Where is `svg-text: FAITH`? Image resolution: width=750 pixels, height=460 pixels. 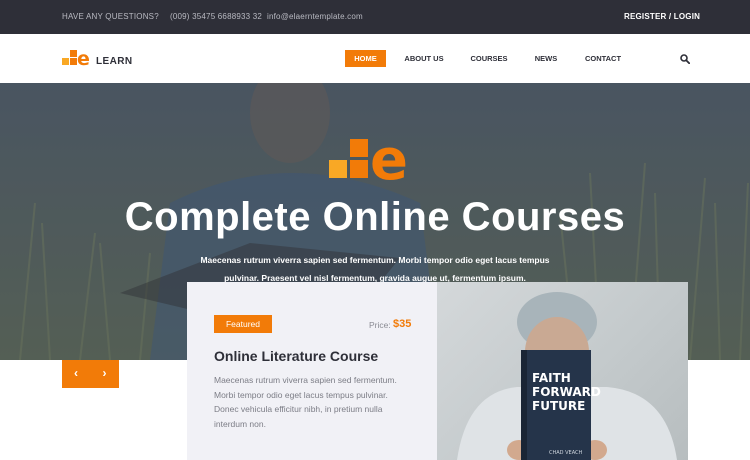
svg-text: FAITH is located at coordinates (551, 378).